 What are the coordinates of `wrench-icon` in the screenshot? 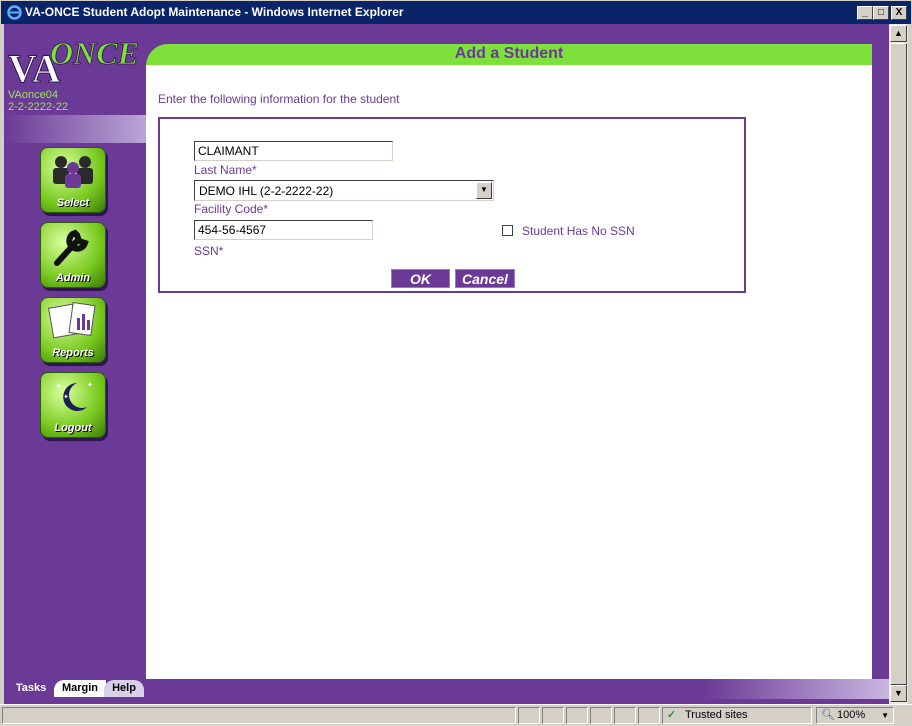 It's located at (71, 247).